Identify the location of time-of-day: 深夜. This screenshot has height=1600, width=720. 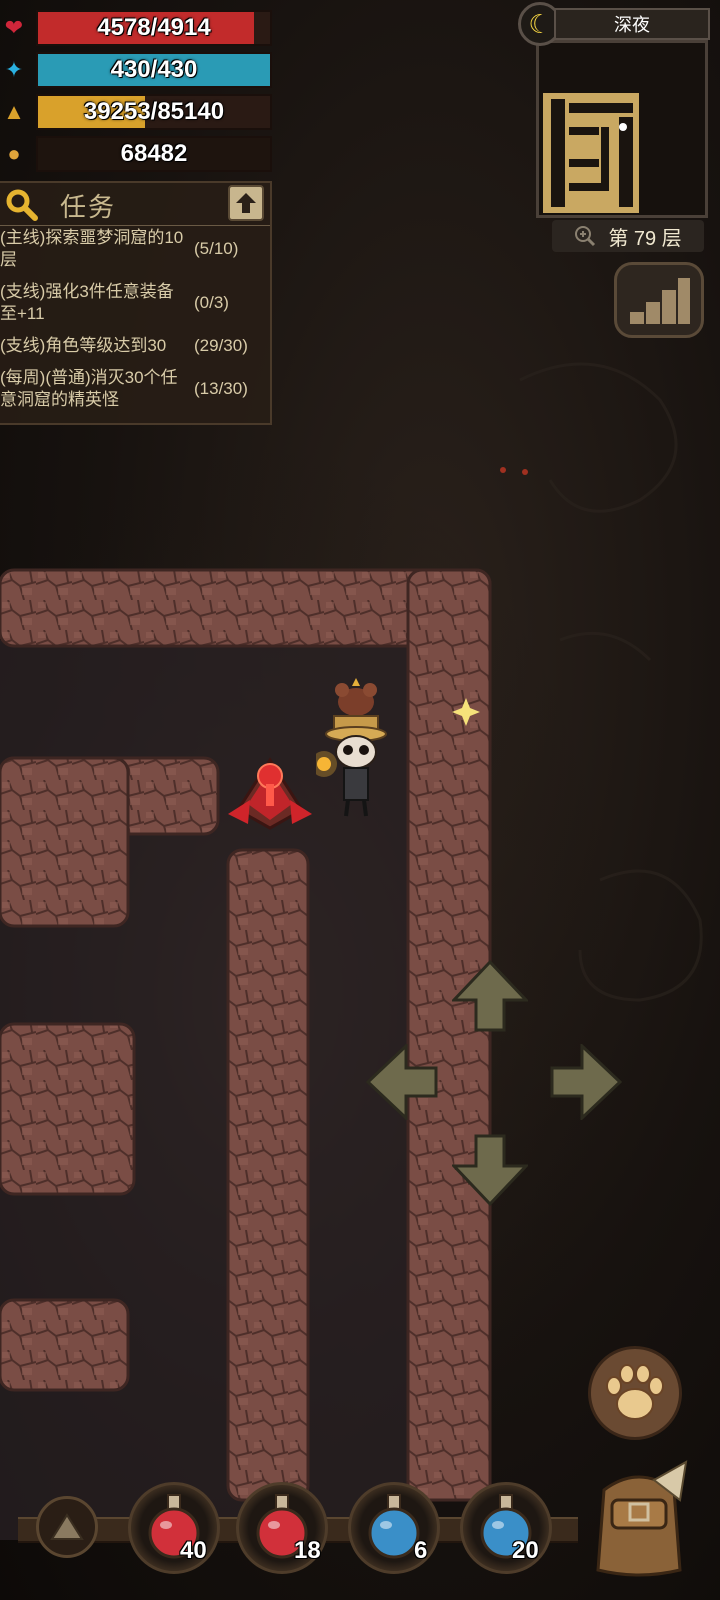
(632, 24).